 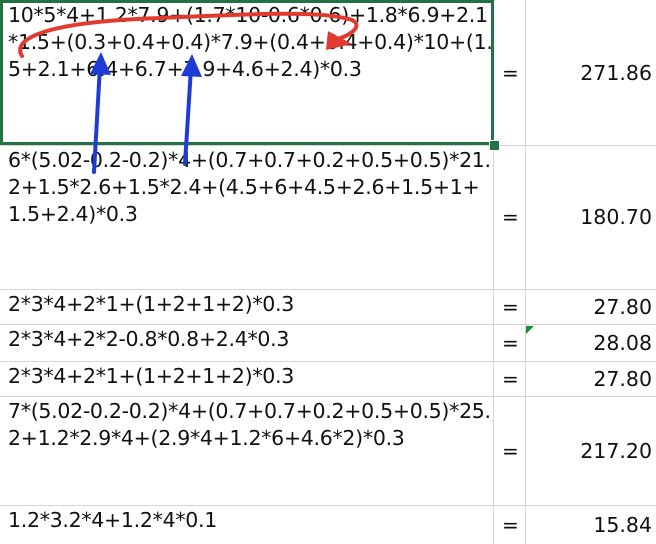 What do you see at coordinates (591, 72) in the screenshot?
I see `value-cell: 271.86` at bounding box center [591, 72].